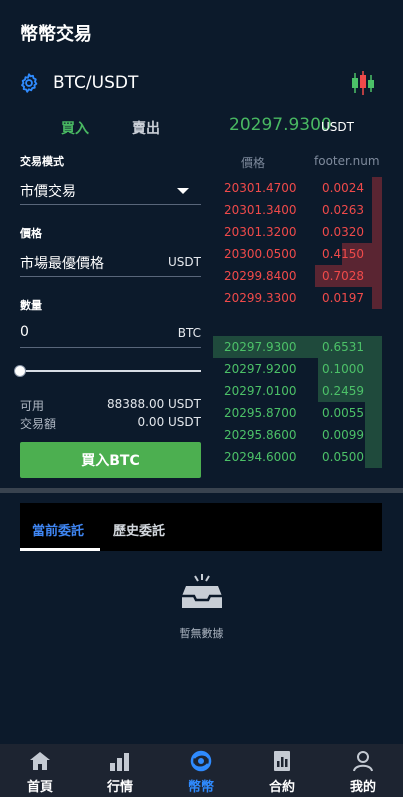  I want to click on ask-quantity: 0.0263, so click(343, 210).